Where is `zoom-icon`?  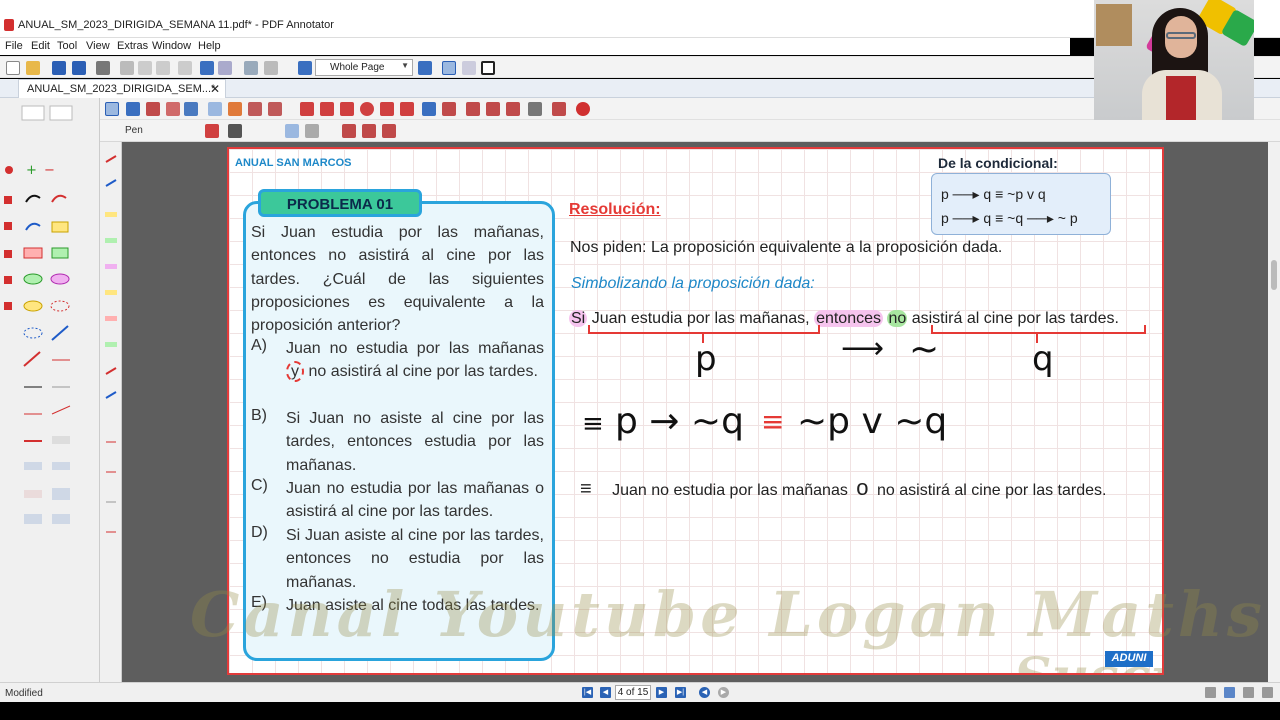 zoom-icon is located at coordinates (305, 68).